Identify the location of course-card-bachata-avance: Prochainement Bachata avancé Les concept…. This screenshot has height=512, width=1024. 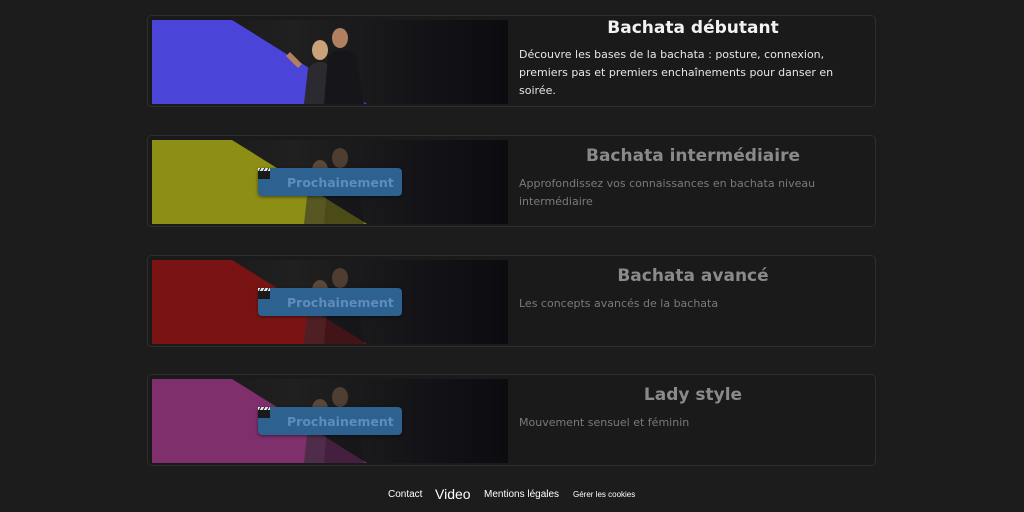
(511, 301).